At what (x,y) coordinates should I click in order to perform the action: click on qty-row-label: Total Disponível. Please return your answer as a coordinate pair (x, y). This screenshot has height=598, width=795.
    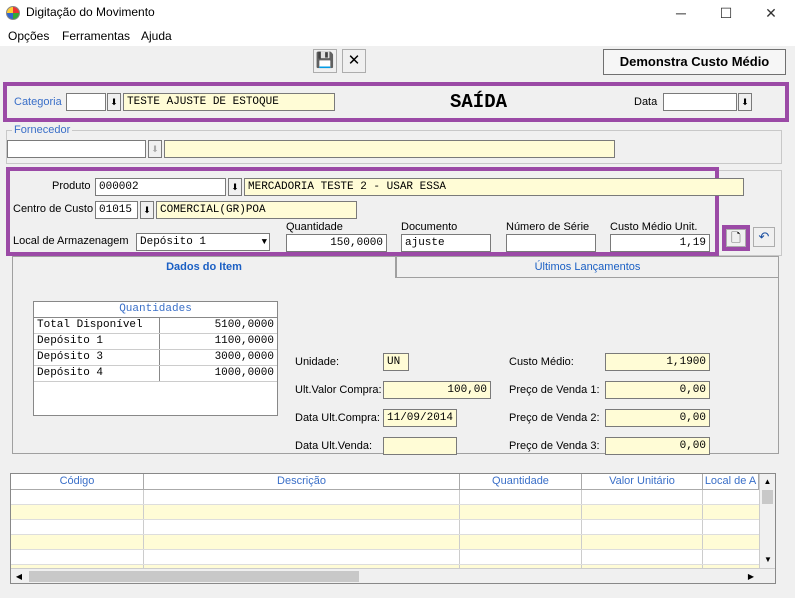
    Looking at the image, I should click on (97, 325).